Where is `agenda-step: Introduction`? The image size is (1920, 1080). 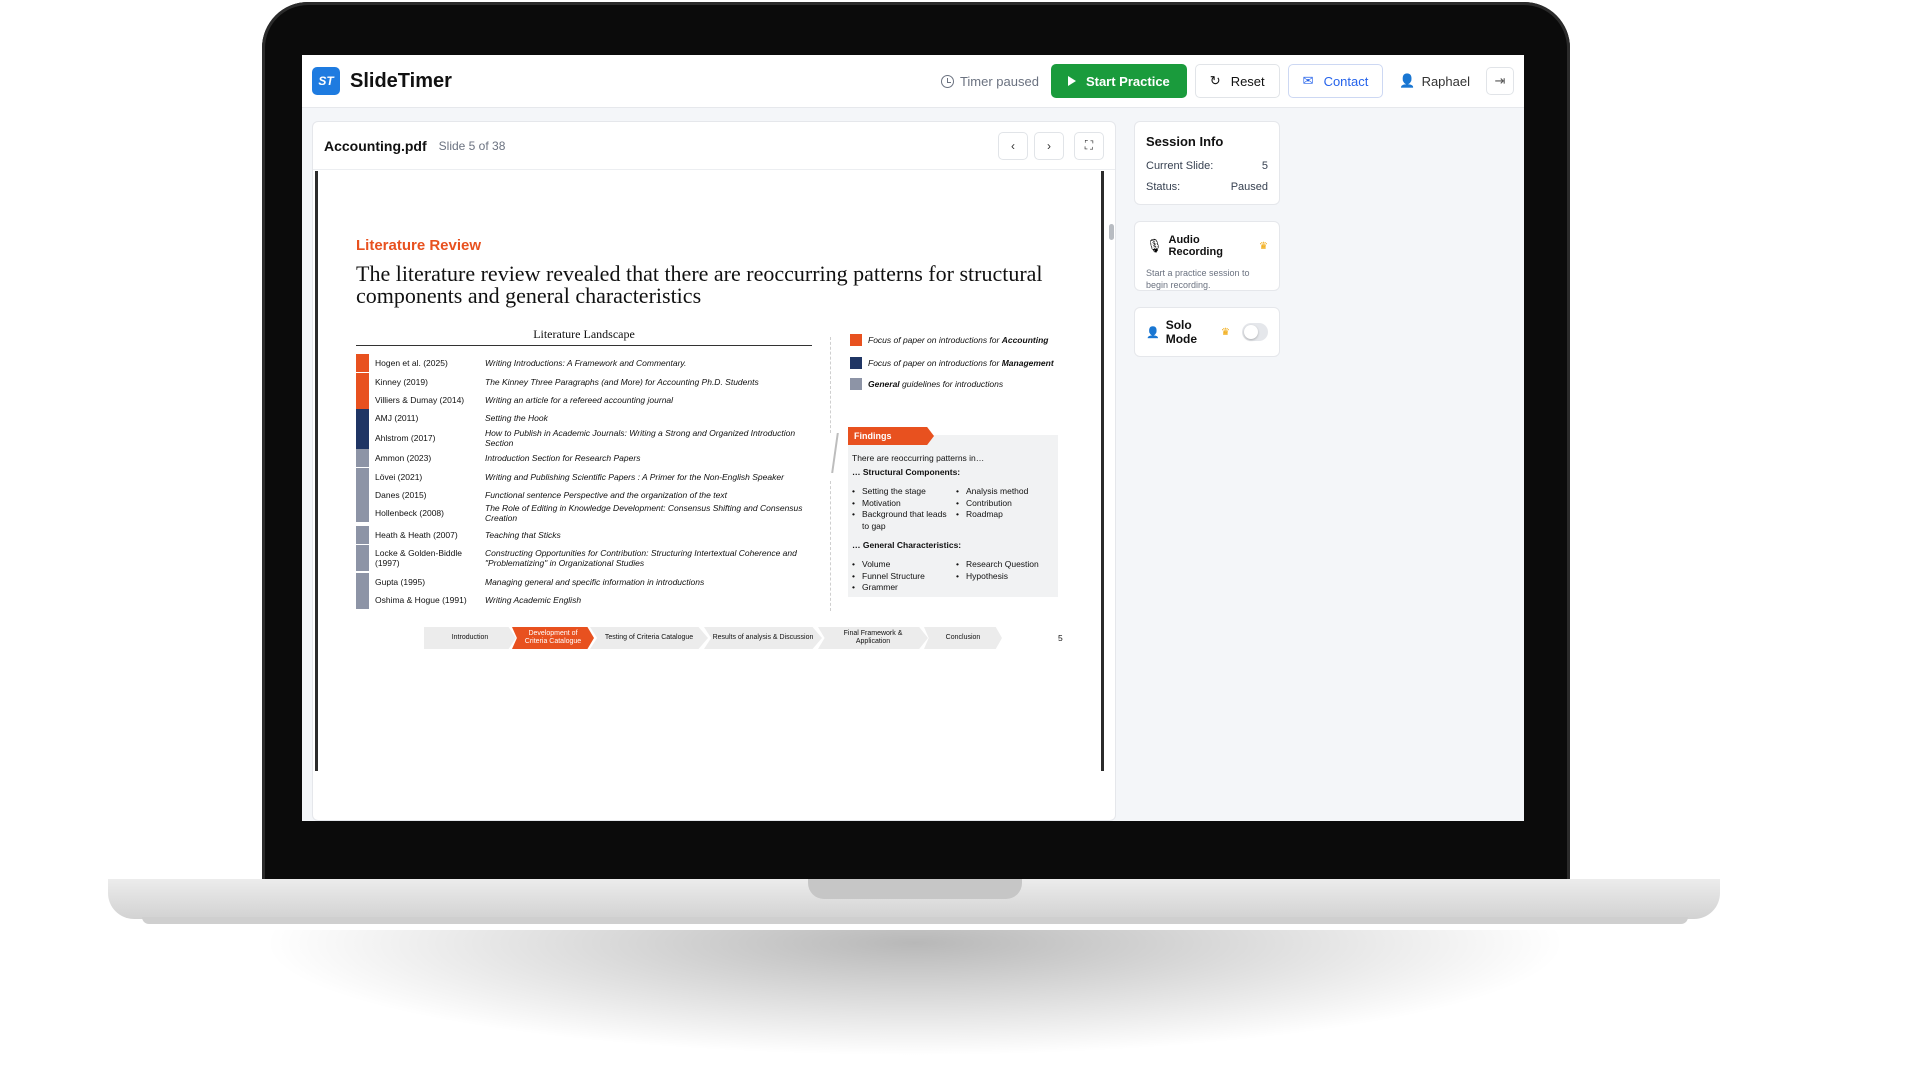 agenda-step: Introduction is located at coordinates (470, 638).